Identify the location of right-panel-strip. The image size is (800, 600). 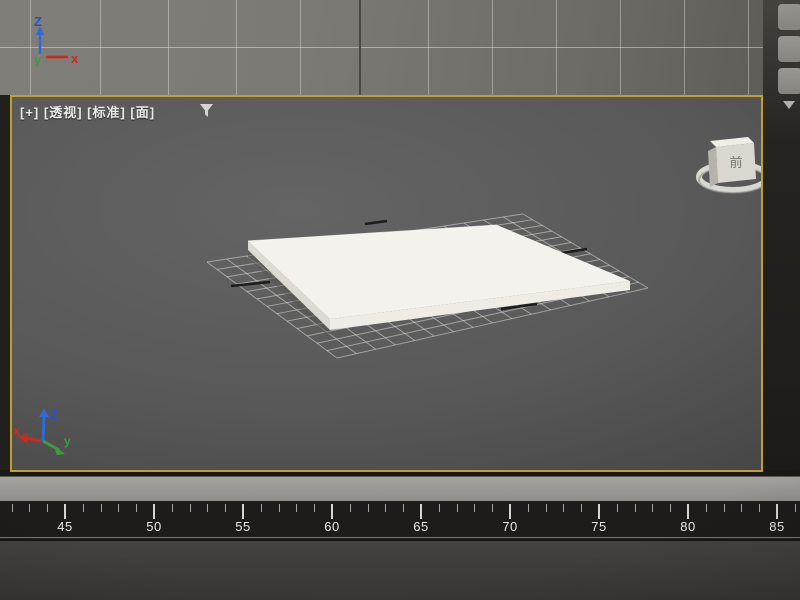
(781, 237).